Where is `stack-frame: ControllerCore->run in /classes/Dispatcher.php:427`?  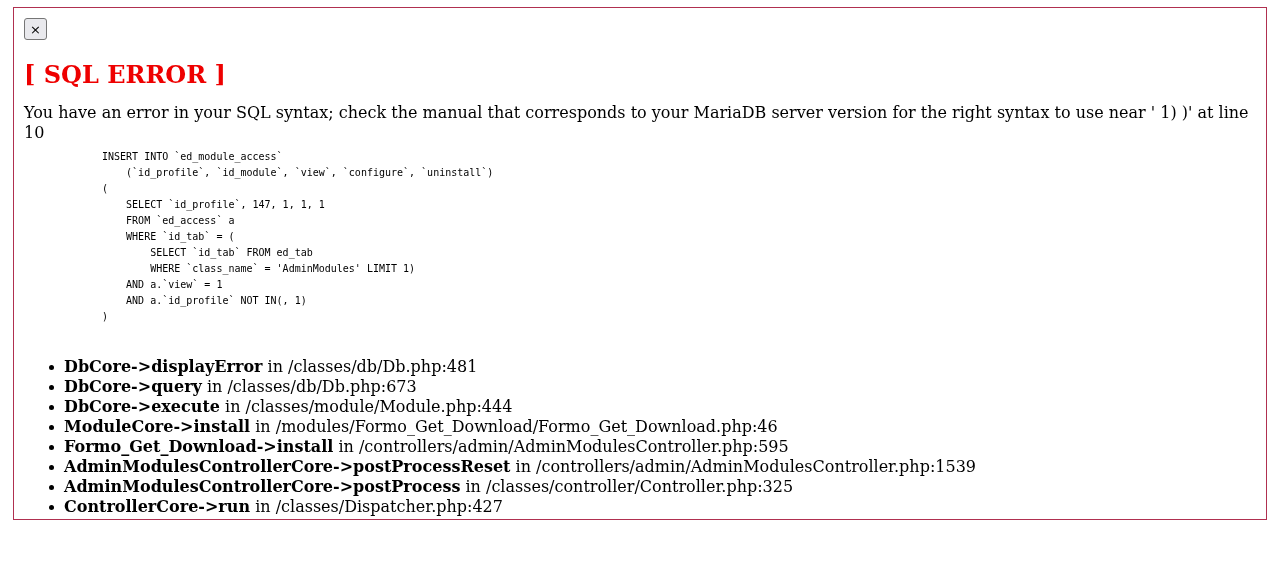 stack-frame: ControllerCore->run in /classes/Dispatcher.php:427 is located at coordinates (283, 507).